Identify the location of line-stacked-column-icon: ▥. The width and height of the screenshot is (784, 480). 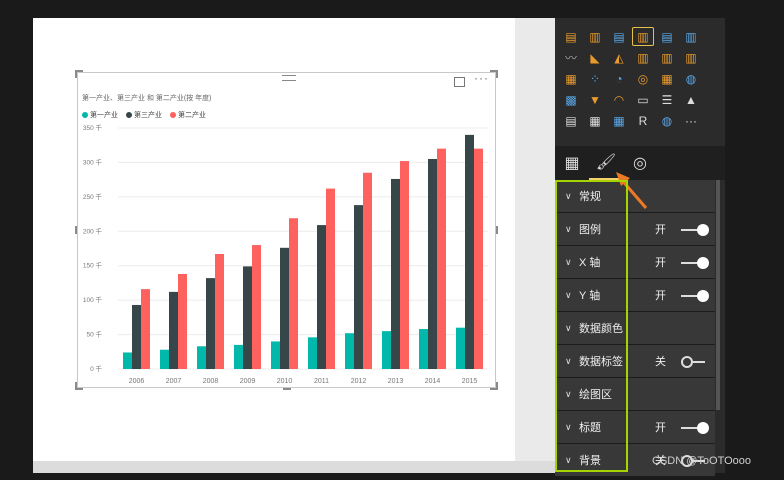
(667, 57).